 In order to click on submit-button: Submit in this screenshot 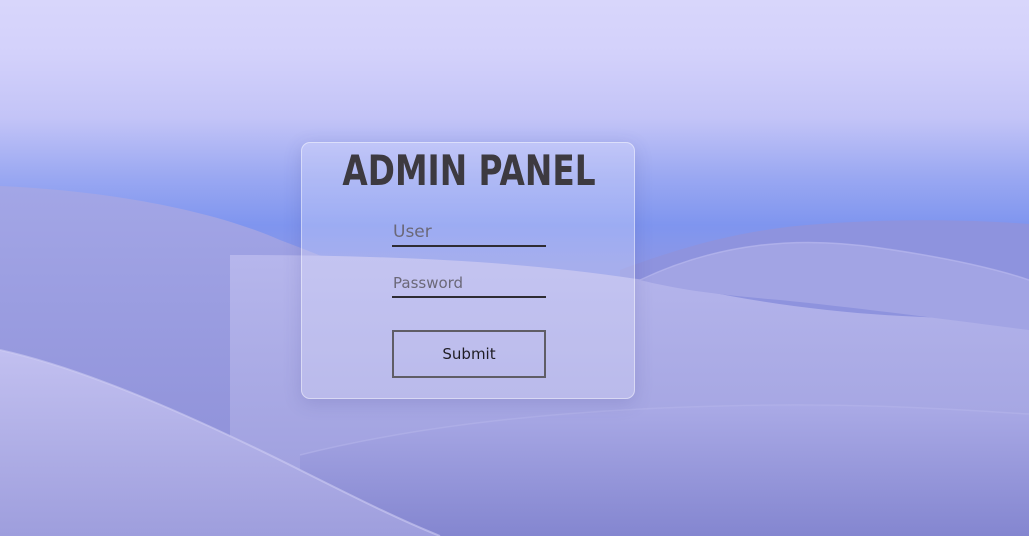, I will do `click(469, 354)`.